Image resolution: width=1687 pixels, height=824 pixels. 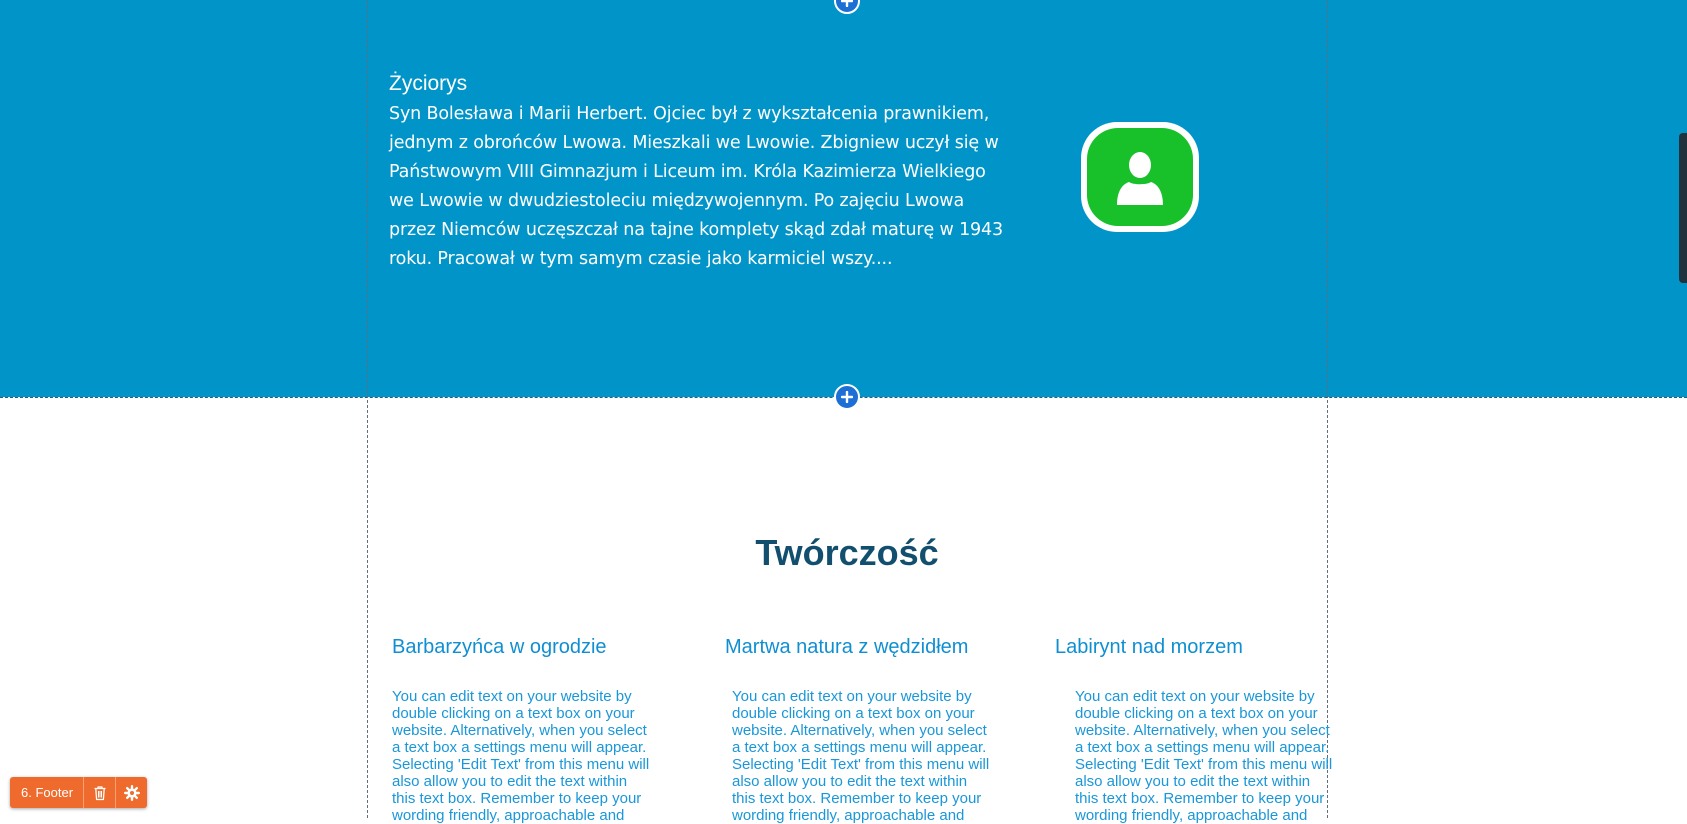 I want to click on scrollbar-thumb, so click(x=1683, y=208).